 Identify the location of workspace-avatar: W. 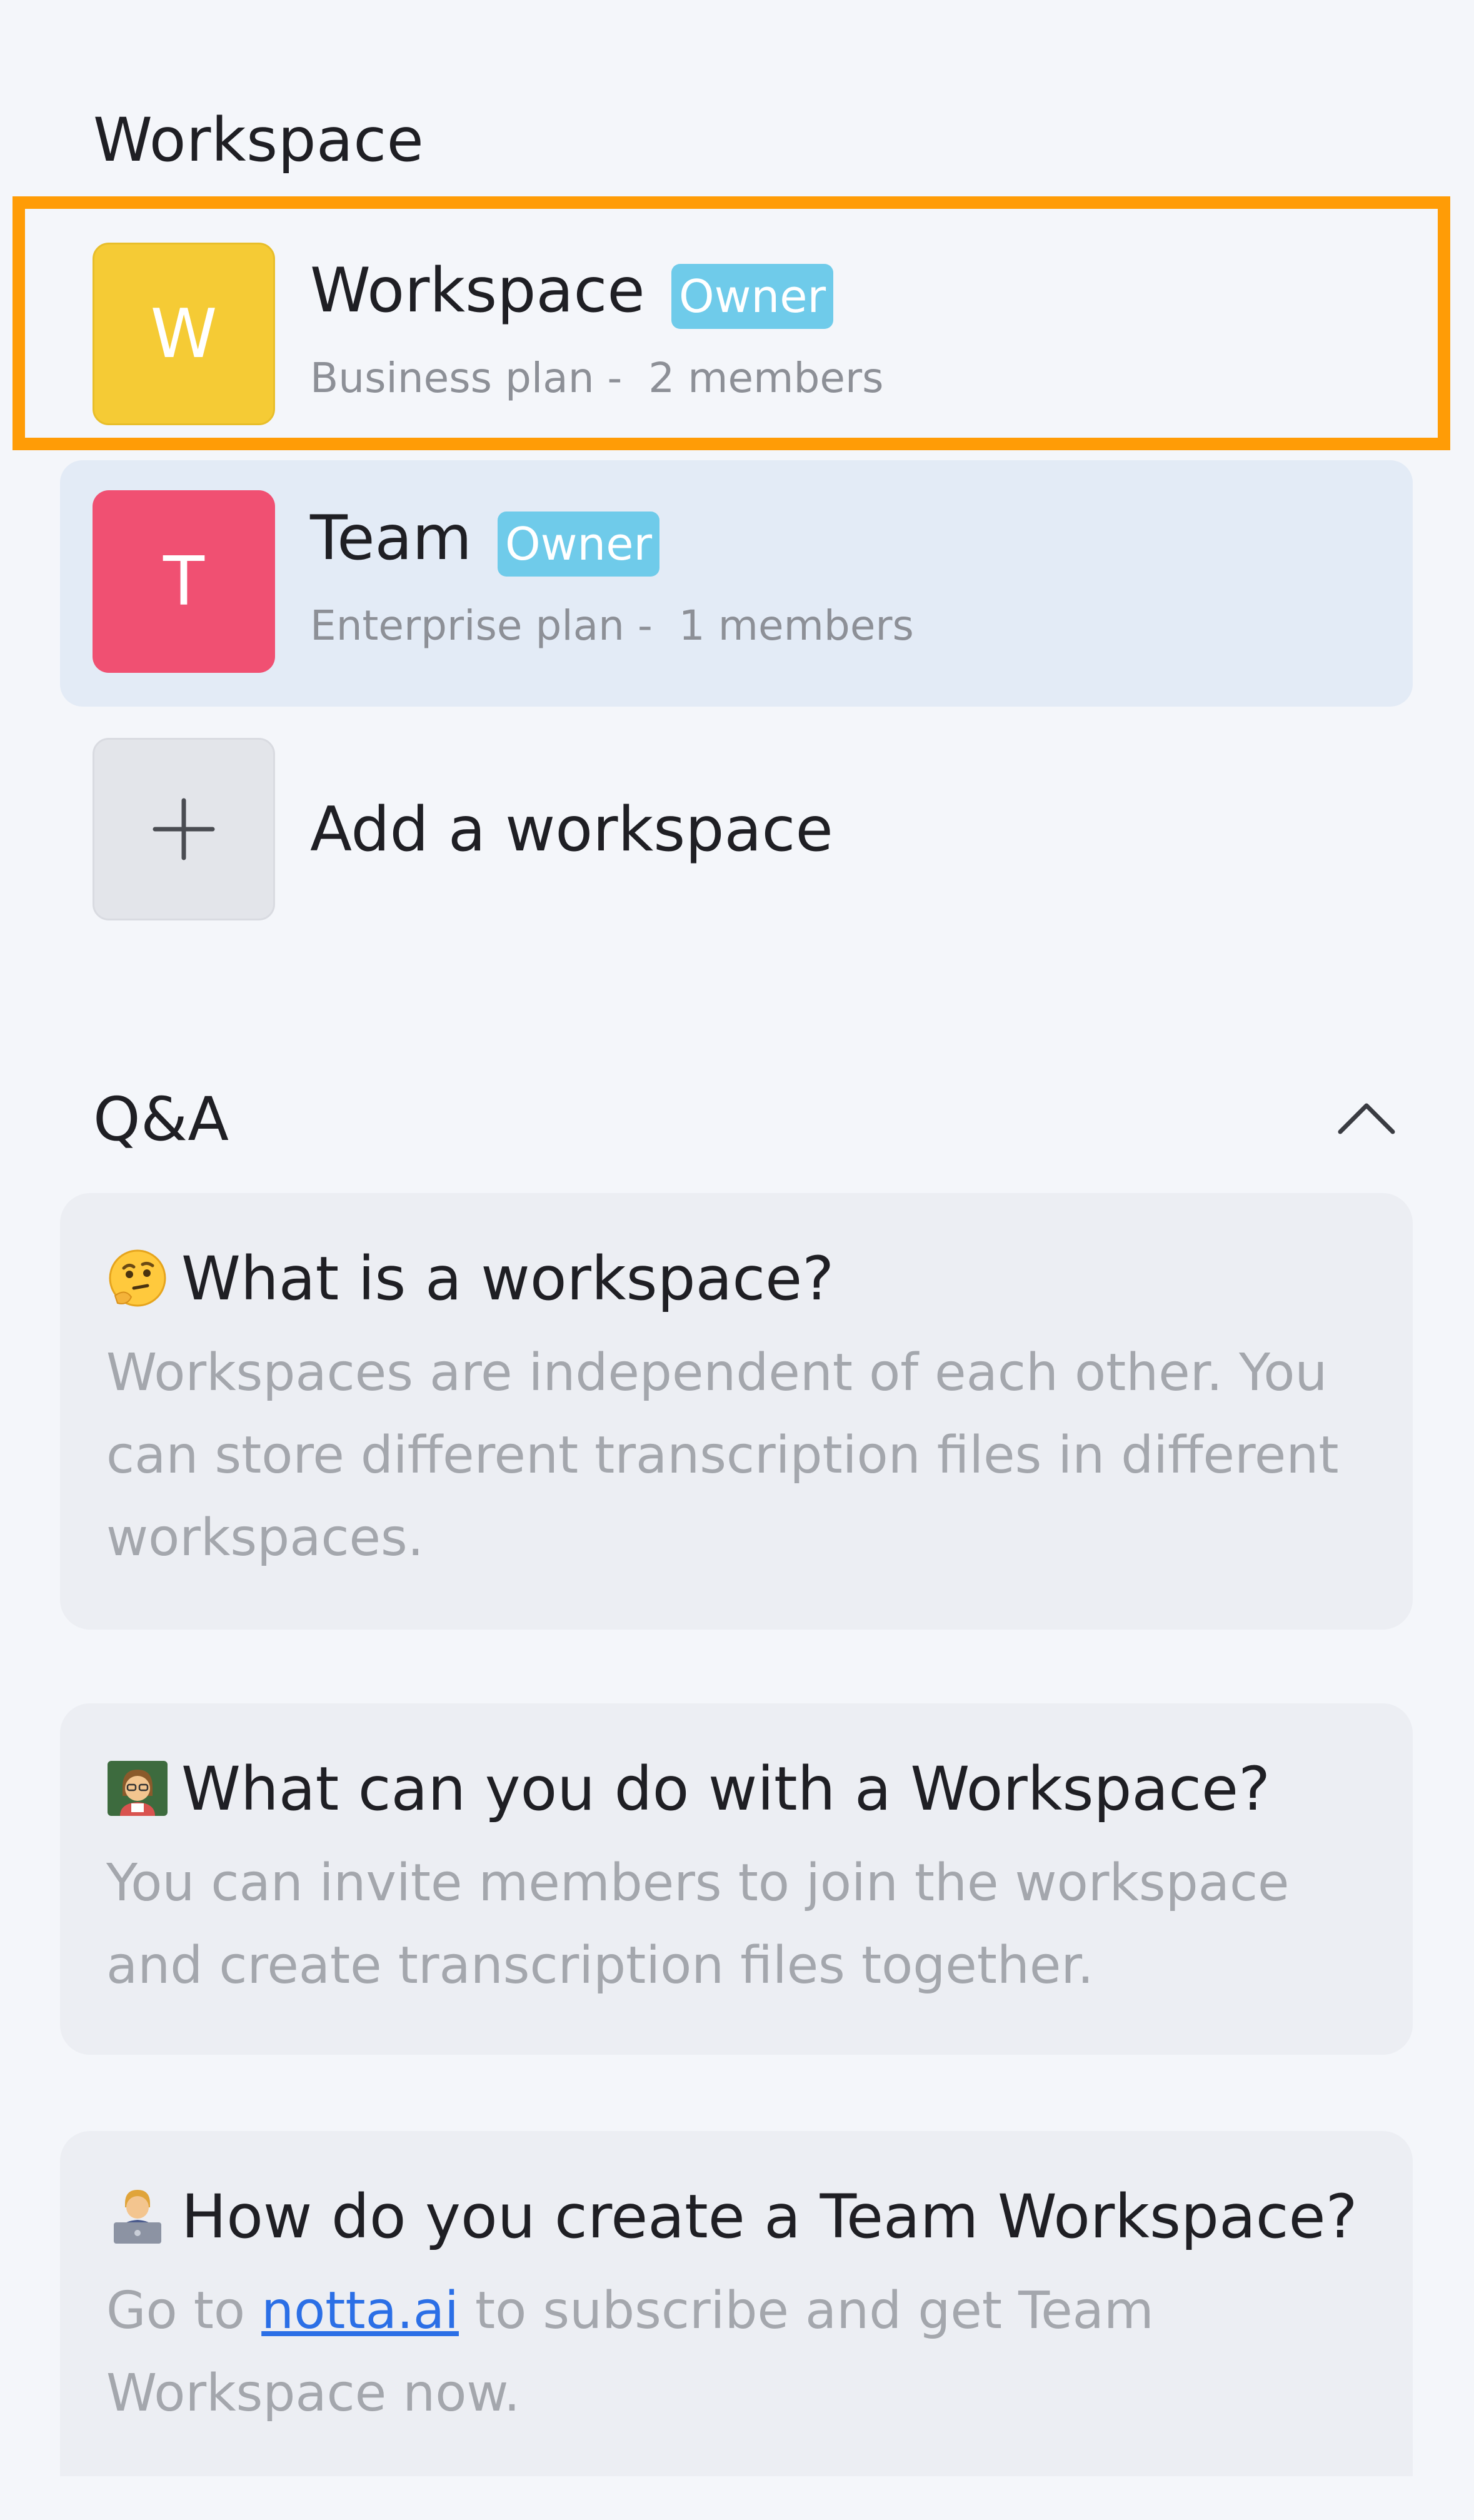
(184, 334).